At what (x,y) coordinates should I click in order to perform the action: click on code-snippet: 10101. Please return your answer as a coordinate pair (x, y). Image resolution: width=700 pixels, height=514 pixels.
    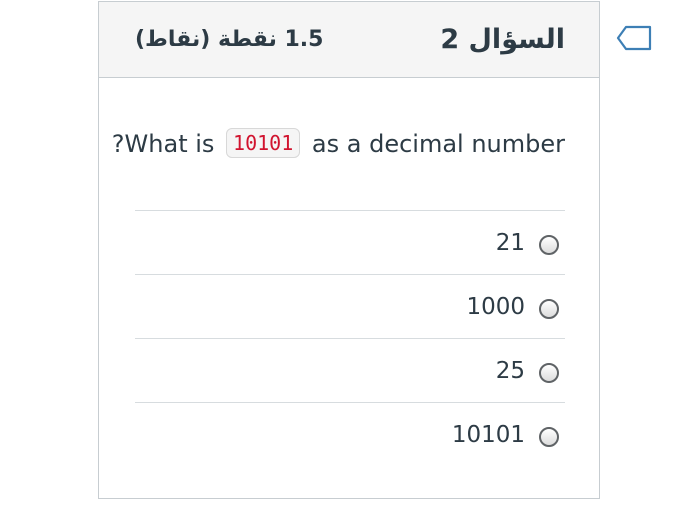
    Looking at the image, I should click on (263, 143).